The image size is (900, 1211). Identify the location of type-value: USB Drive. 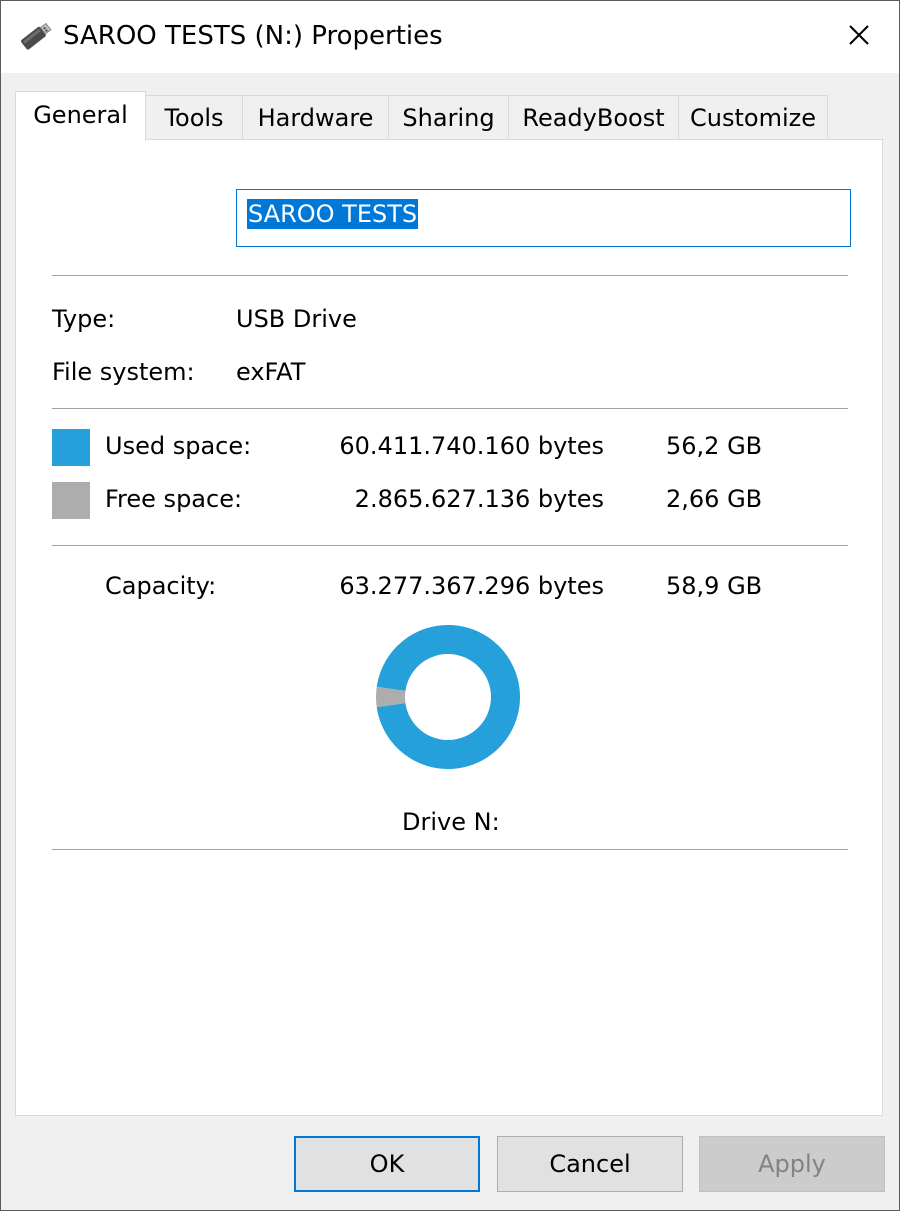
(296, 319).